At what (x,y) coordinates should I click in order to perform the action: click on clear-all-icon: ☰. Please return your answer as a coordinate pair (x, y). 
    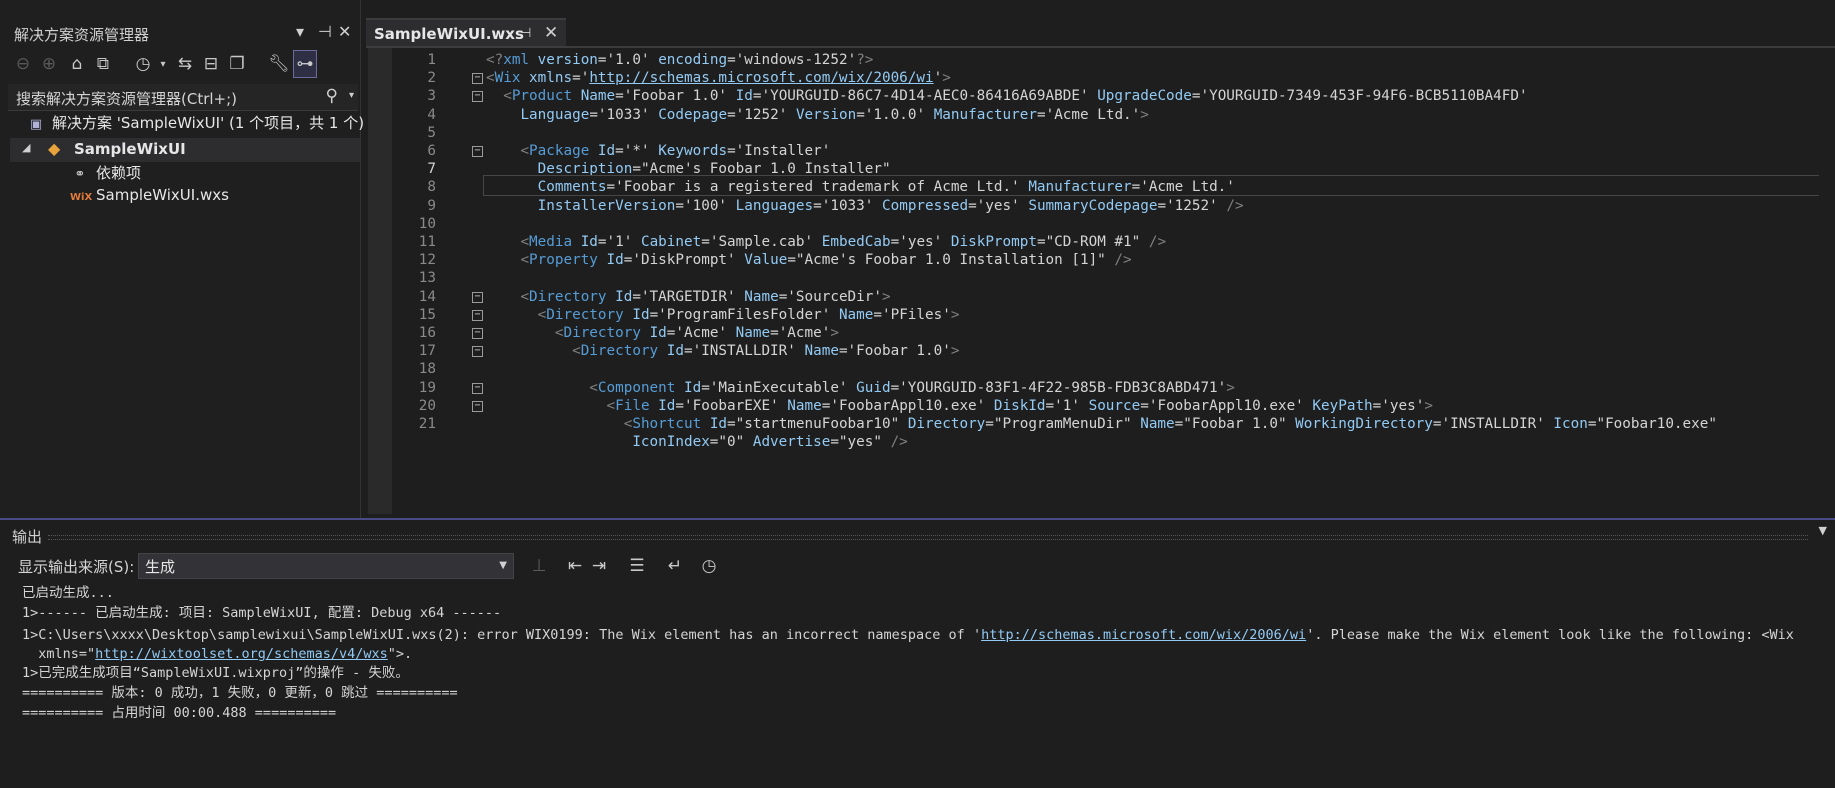
    Looking at the image, I should click on (637, 566).